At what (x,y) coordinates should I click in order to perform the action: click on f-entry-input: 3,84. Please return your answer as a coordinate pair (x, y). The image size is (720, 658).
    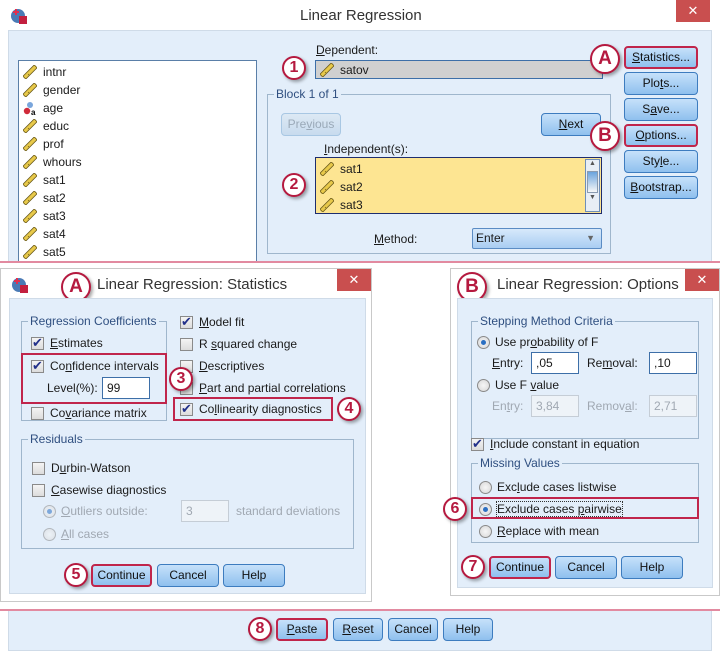
    Looking at the image, I should click on (555, 406).